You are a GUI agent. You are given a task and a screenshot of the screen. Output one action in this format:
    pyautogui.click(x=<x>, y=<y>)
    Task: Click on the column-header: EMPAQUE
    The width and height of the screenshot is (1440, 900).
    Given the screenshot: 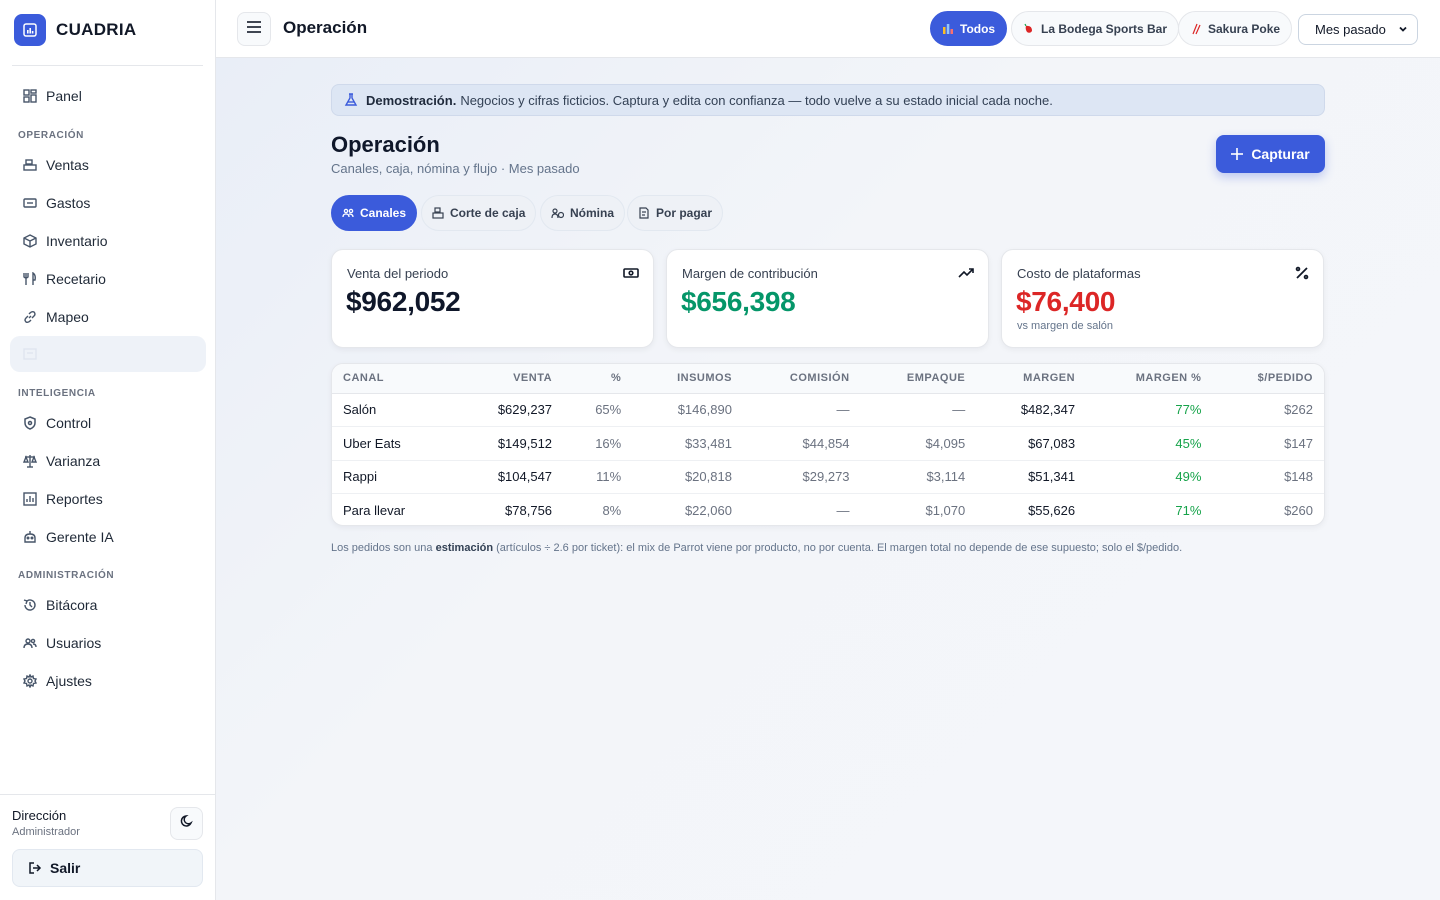 What is the action you would take?
    pyautogui.click(x=918, y=379)
    